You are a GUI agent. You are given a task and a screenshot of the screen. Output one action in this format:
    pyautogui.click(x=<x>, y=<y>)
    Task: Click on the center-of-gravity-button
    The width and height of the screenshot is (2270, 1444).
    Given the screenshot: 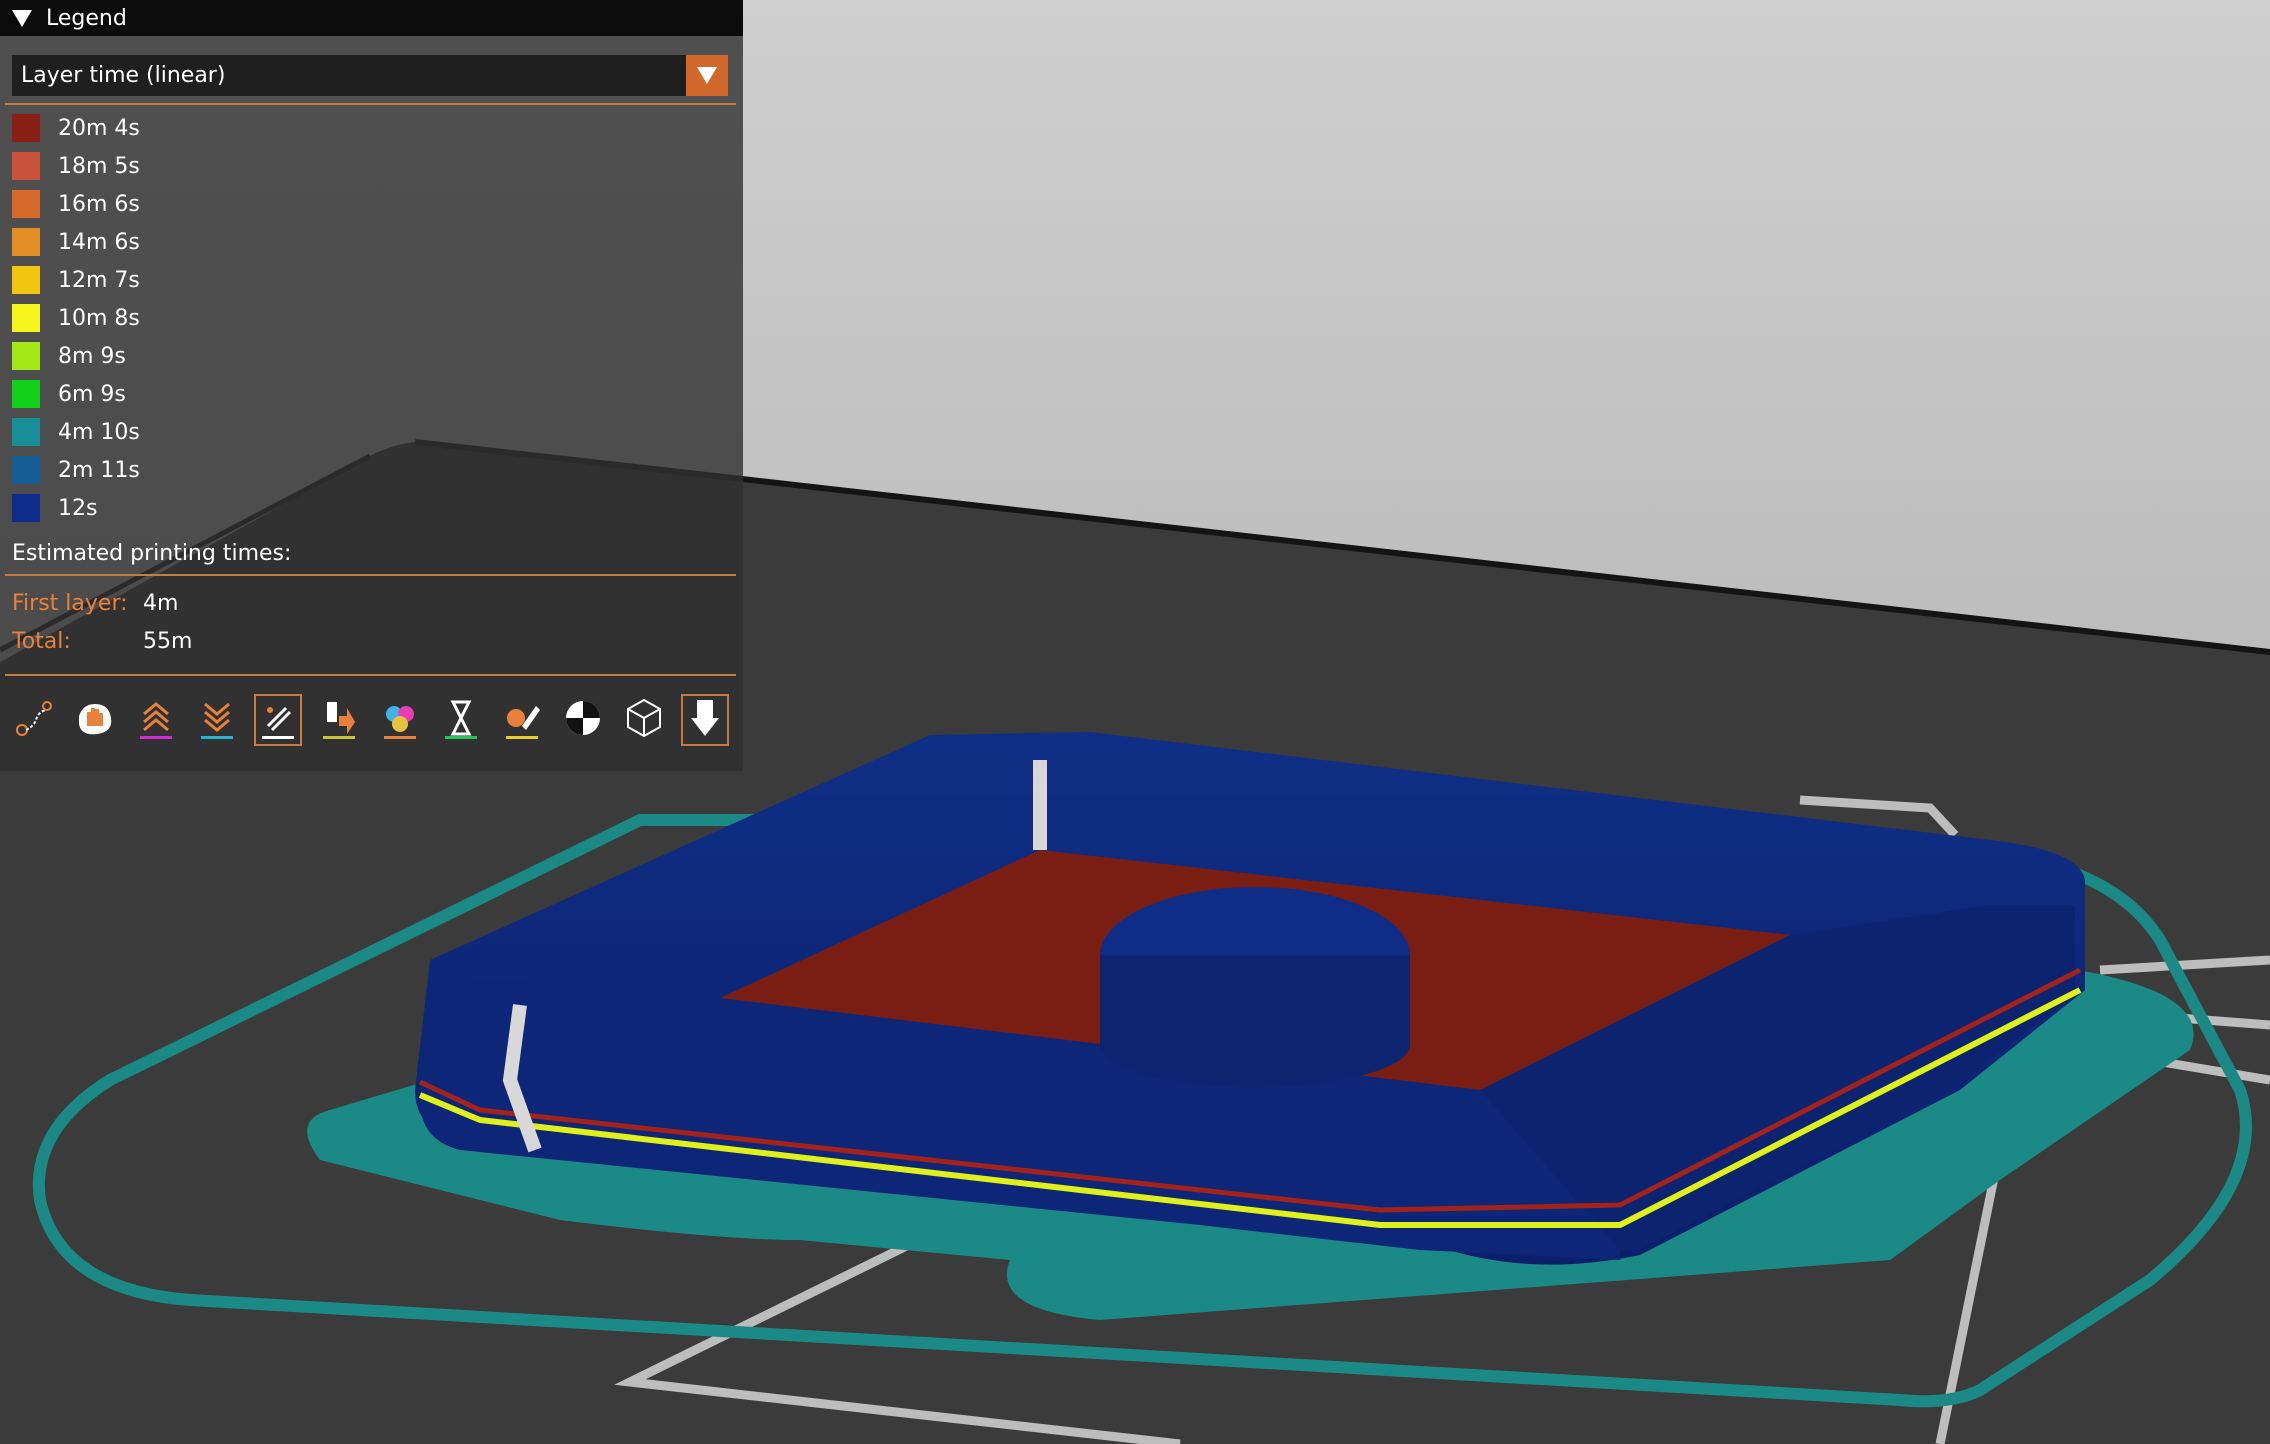 What is the action you would take?
    pyautogui.click(x=583, y=720)
    